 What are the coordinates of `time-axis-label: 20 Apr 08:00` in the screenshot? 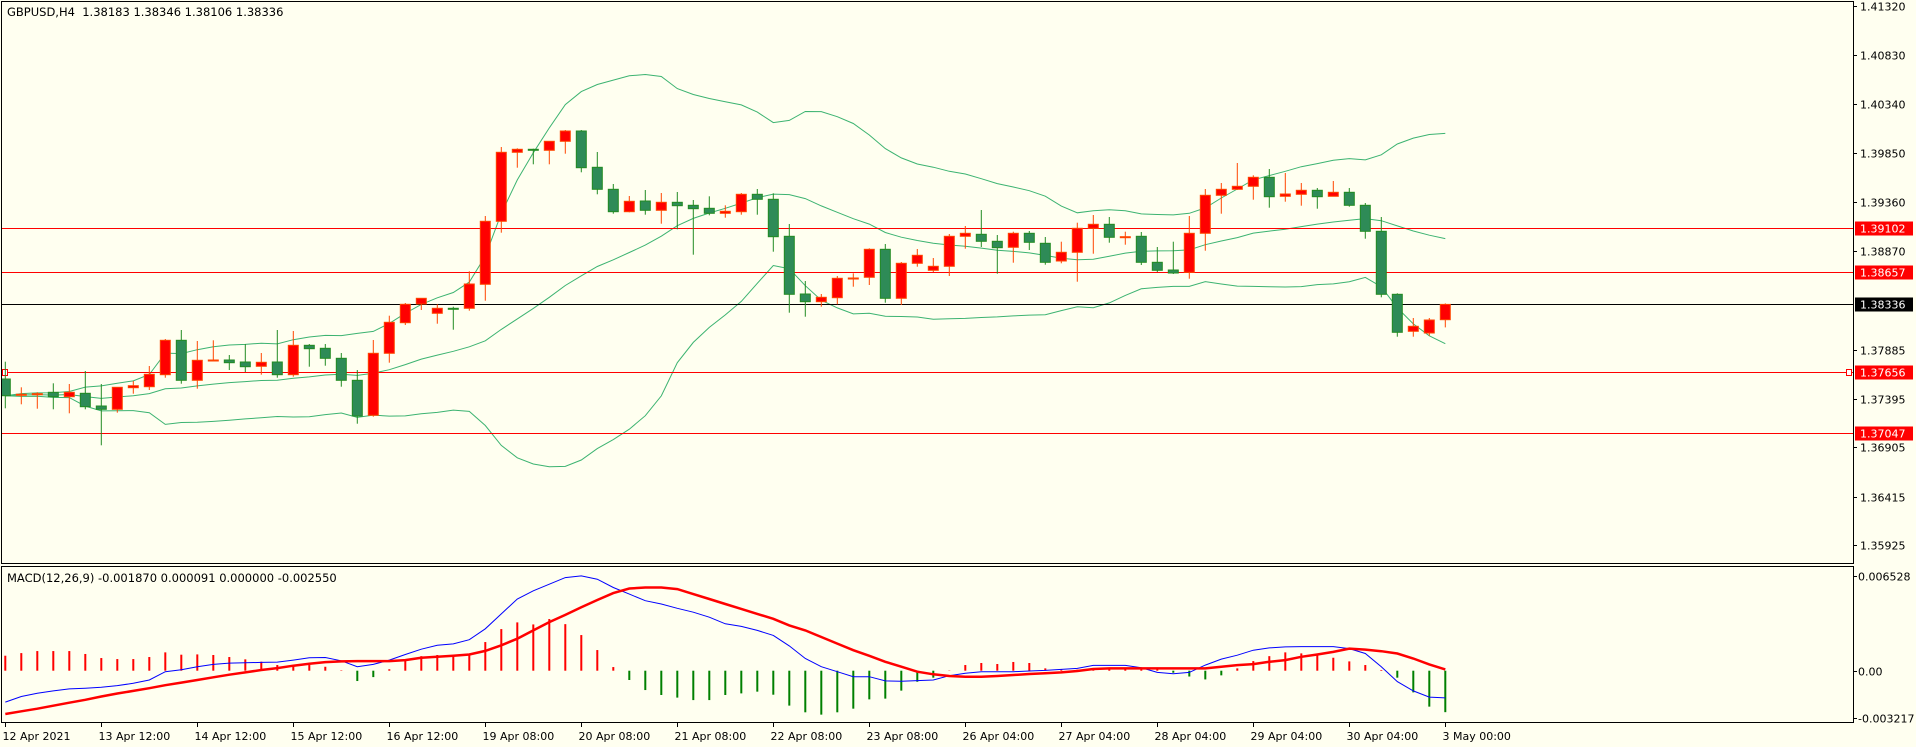 It's located at (615, 736).